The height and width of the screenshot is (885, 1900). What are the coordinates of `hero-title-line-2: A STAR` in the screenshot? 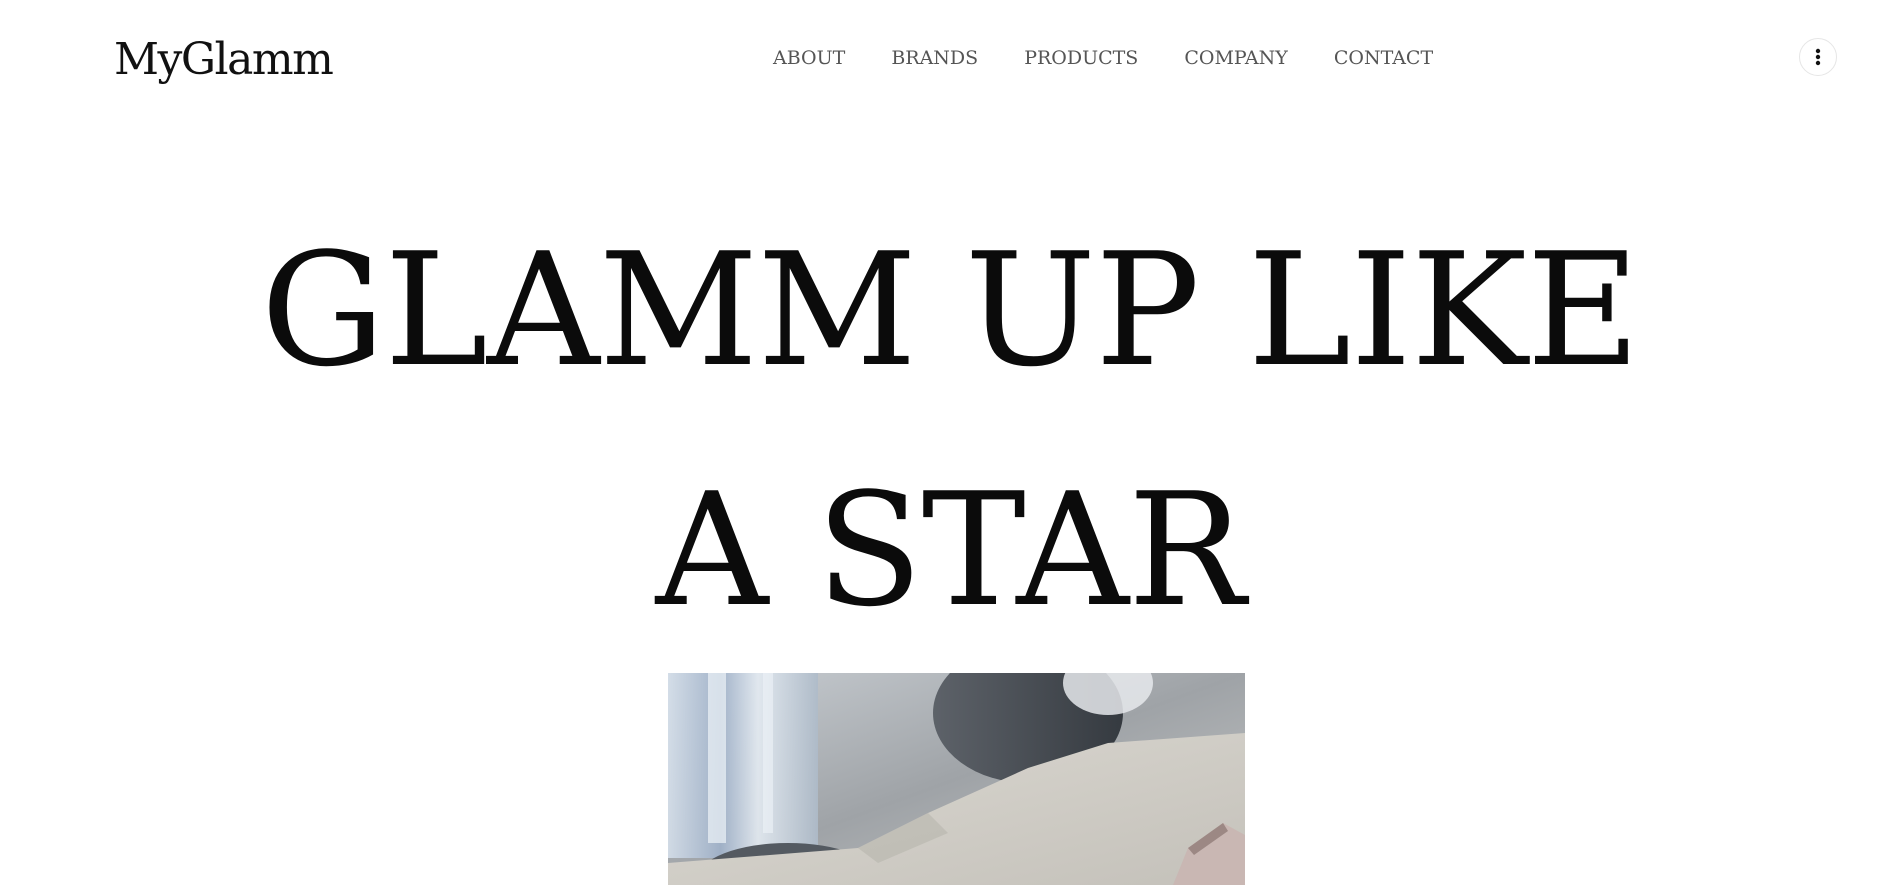 It's located at (950, 550).